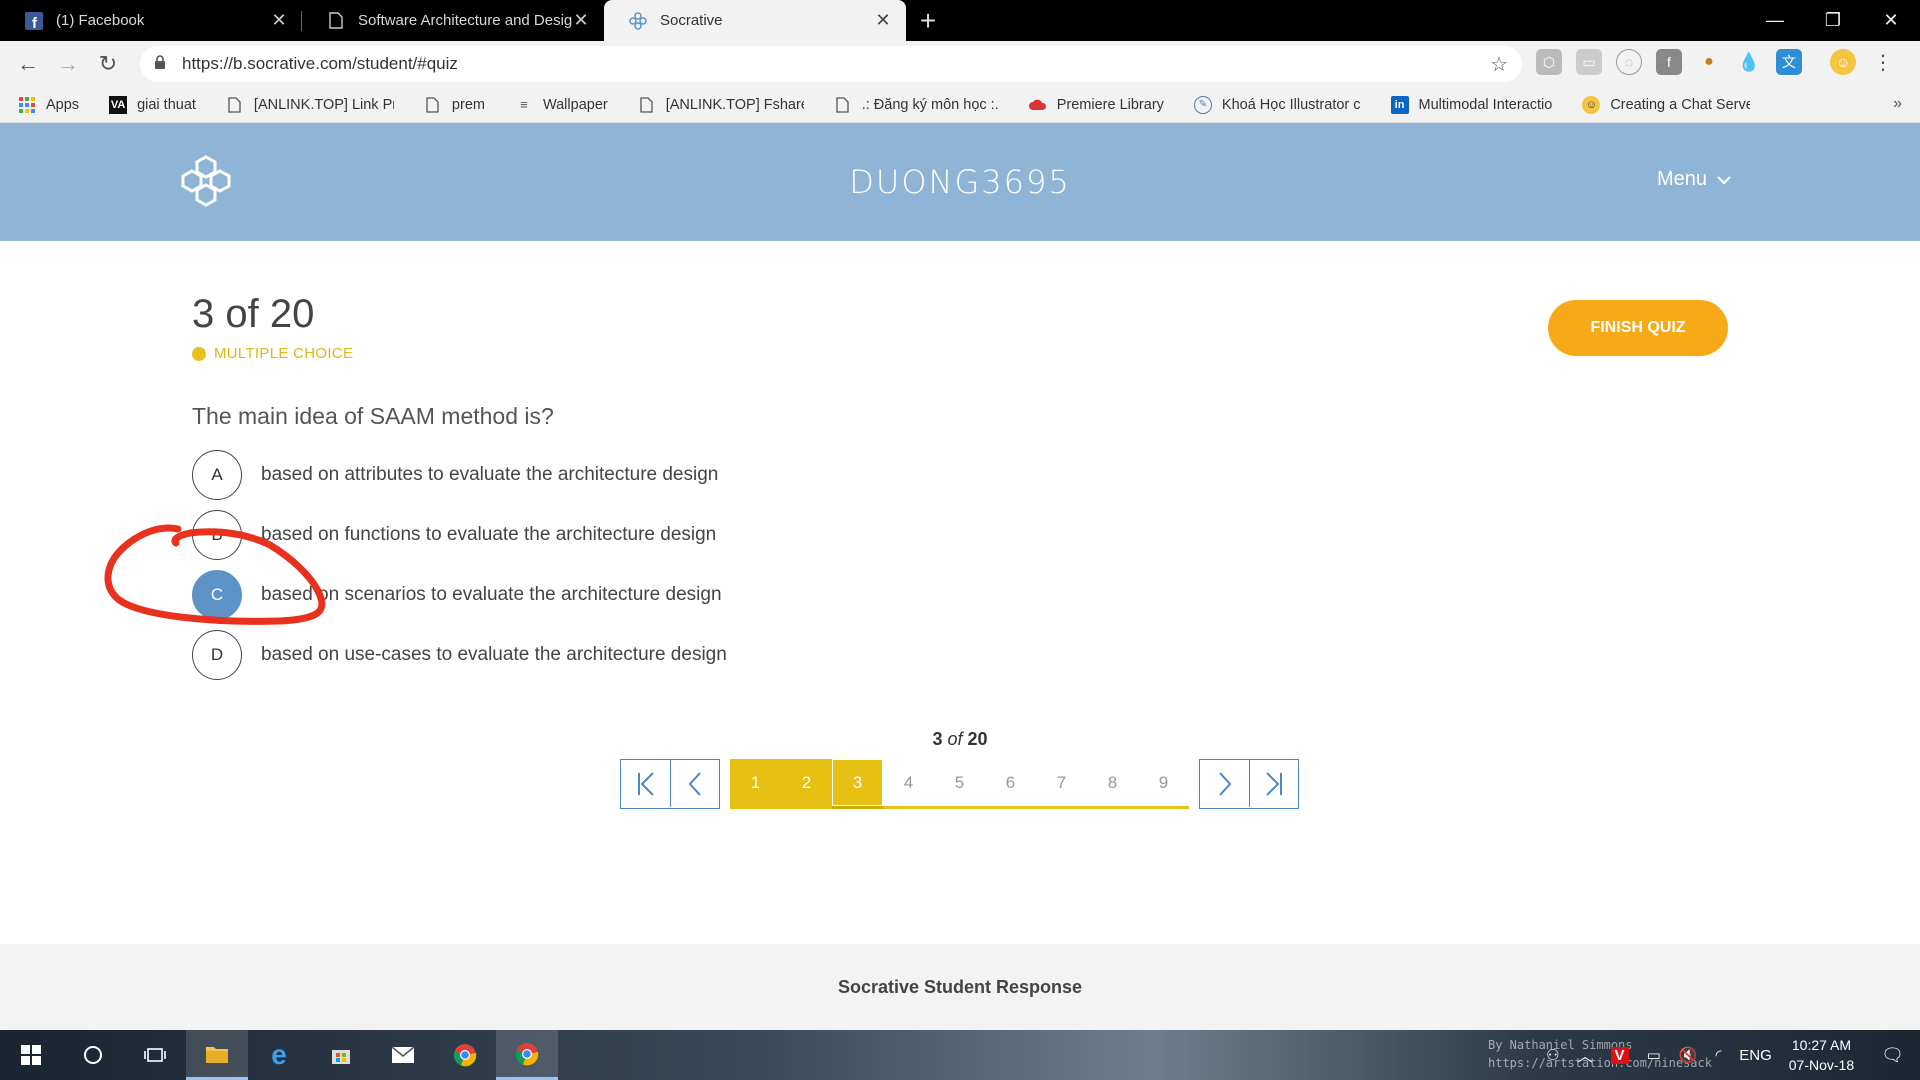  I want to click on layers-icon: ≡, so click(524, 104).